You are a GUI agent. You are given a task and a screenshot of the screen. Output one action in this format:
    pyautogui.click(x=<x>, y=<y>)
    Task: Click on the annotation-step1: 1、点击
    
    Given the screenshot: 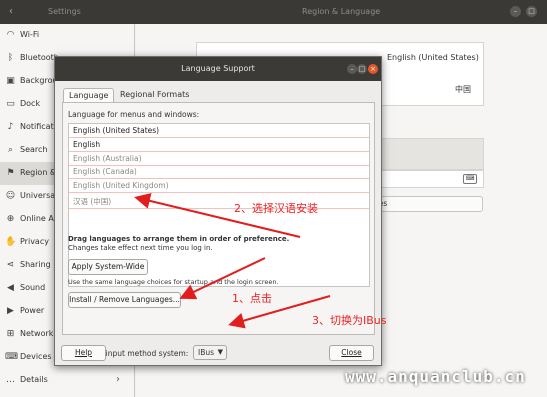 What is the action you would take?
    pyautogui.click(x=252, y=298)
    